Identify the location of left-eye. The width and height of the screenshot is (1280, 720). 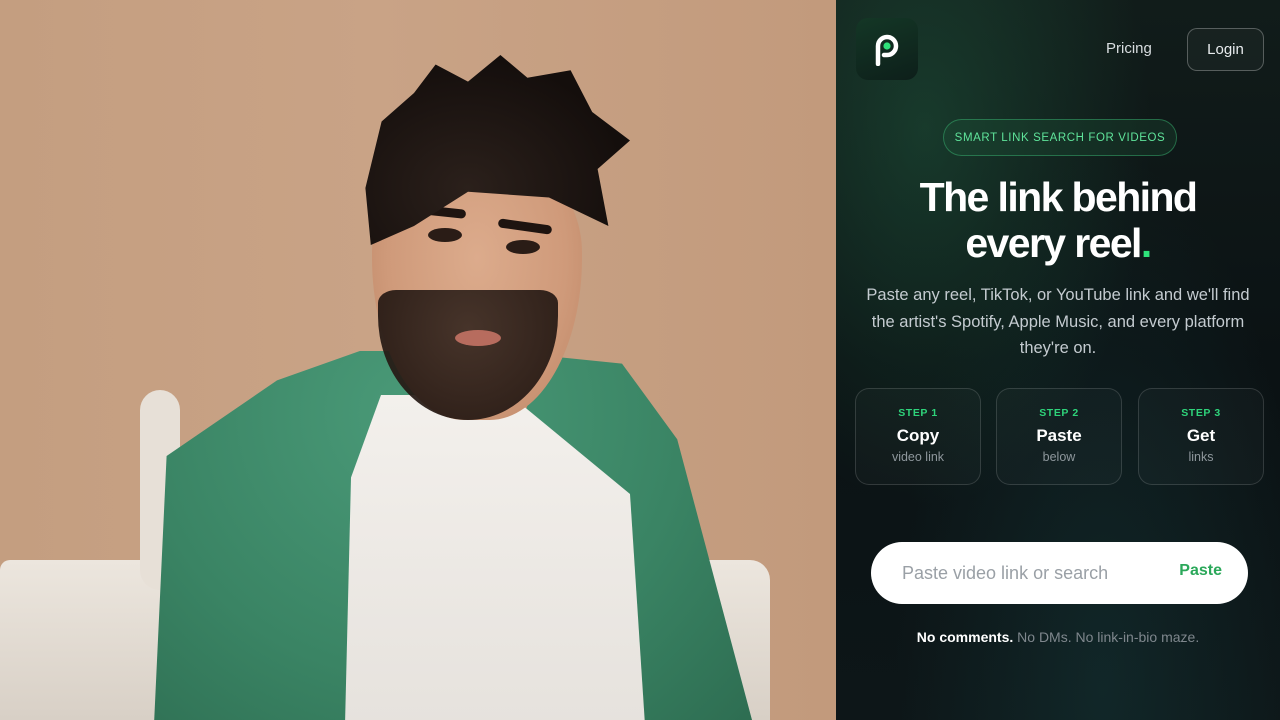
(445, 235).